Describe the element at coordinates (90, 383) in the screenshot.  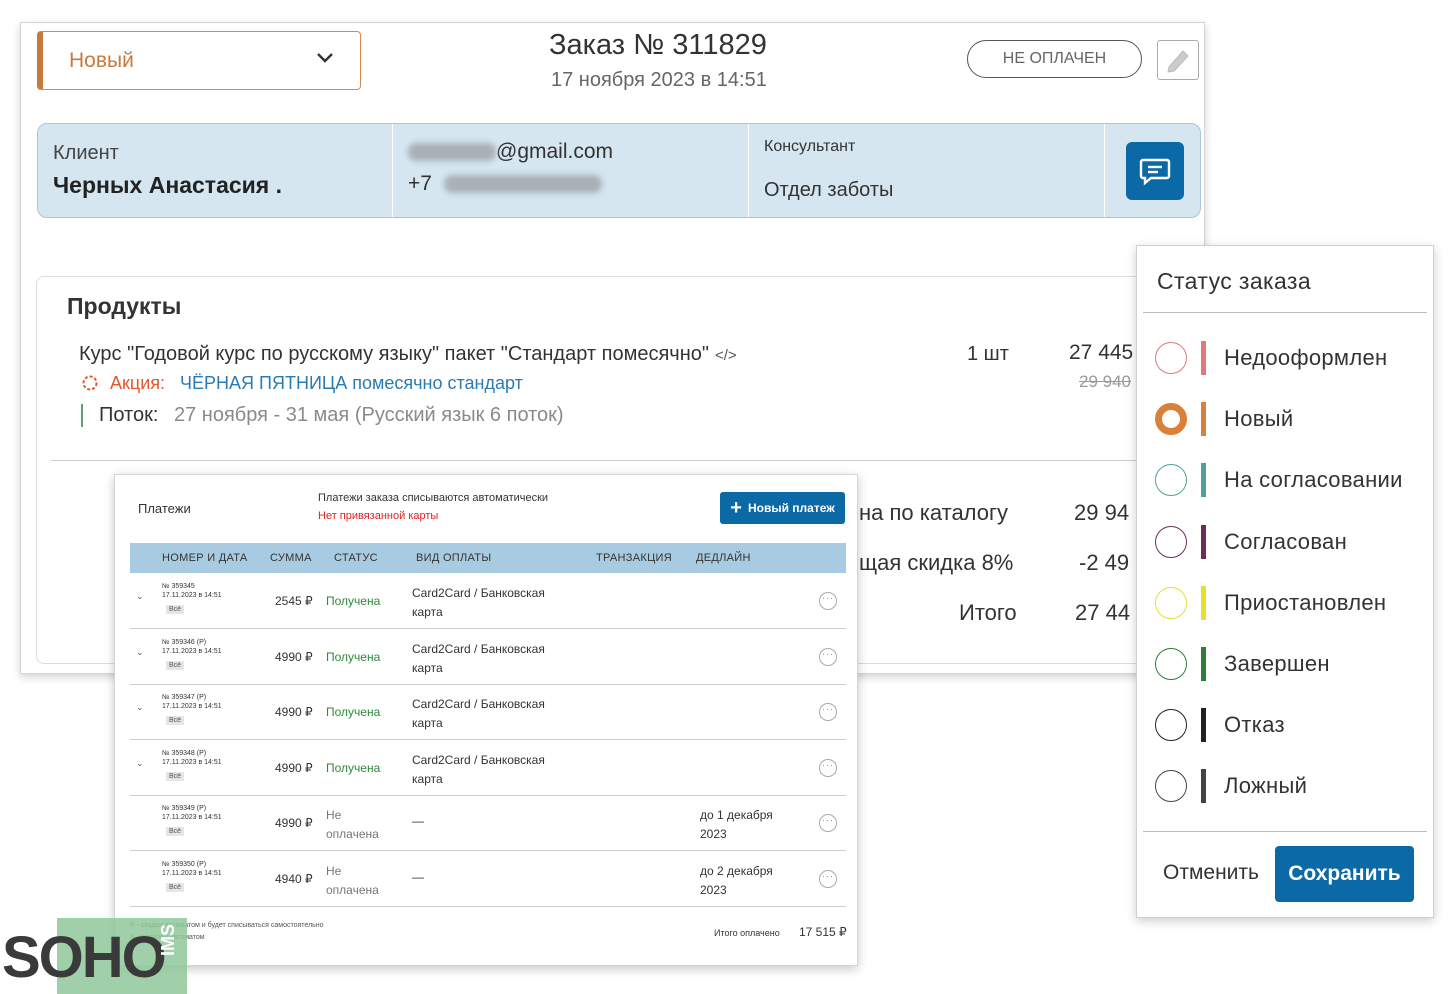
I see `promo-badge-icon` at that location.